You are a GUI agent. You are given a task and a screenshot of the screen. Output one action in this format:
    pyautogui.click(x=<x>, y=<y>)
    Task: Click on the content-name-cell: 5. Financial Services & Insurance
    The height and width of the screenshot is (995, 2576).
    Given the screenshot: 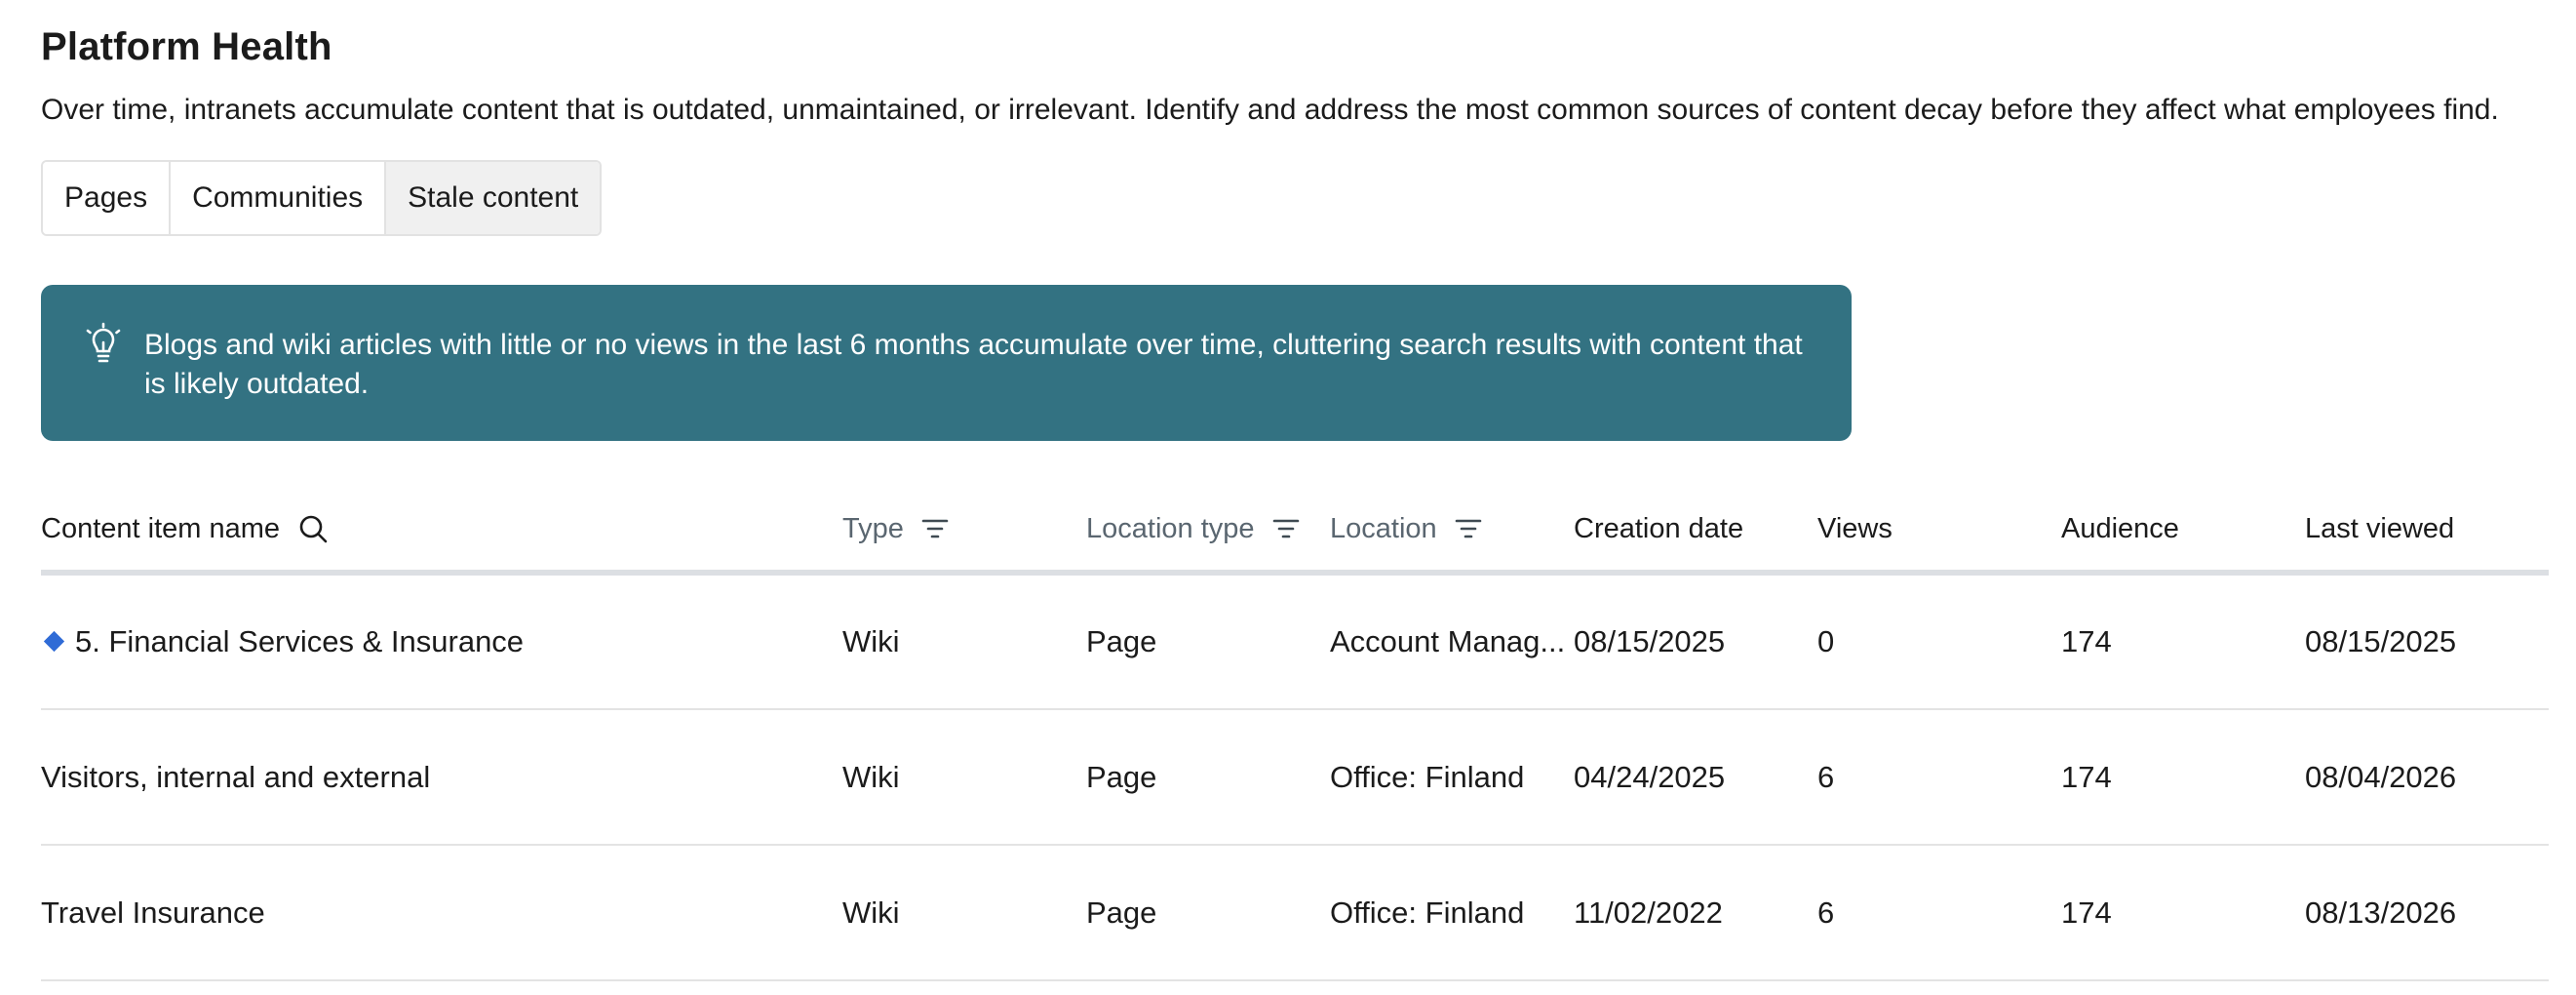 What is the action you would take?
    pyautogui.click(x=441, y=641)
    